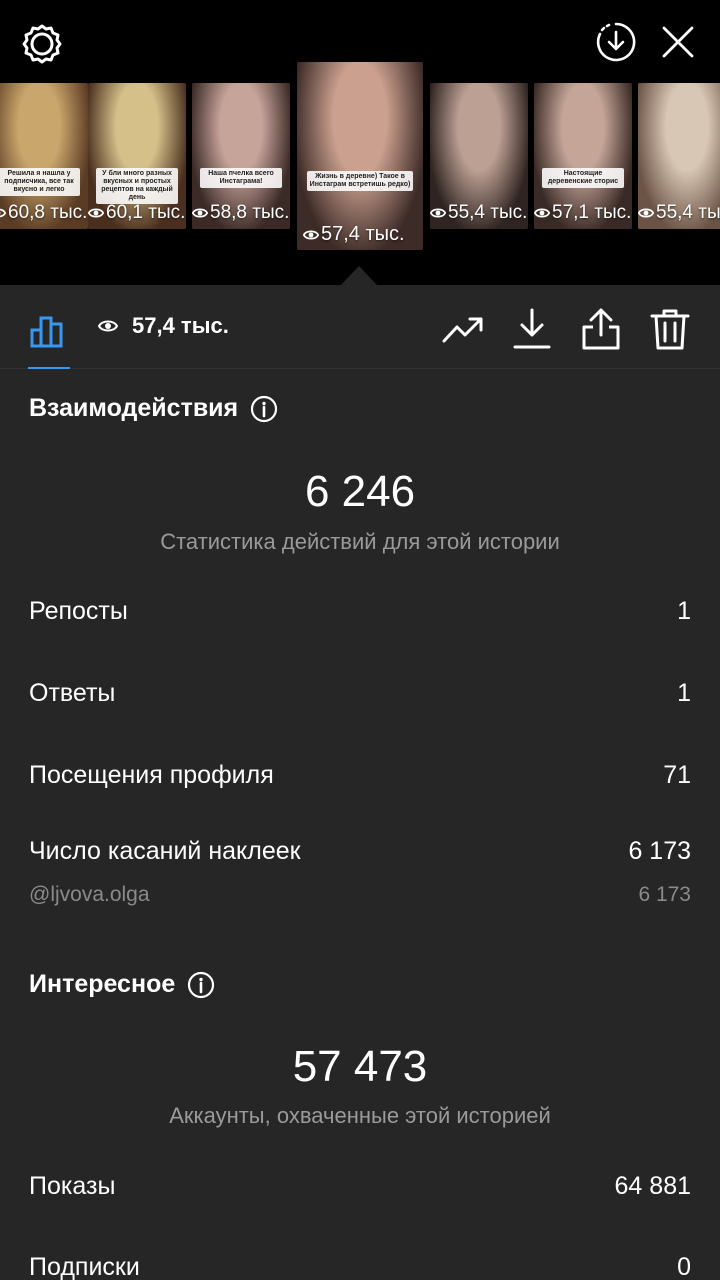 The image size is (720, 1280). I want to click on stat-row-profile-visits: Посещения профиля 71, so click(360, 775).